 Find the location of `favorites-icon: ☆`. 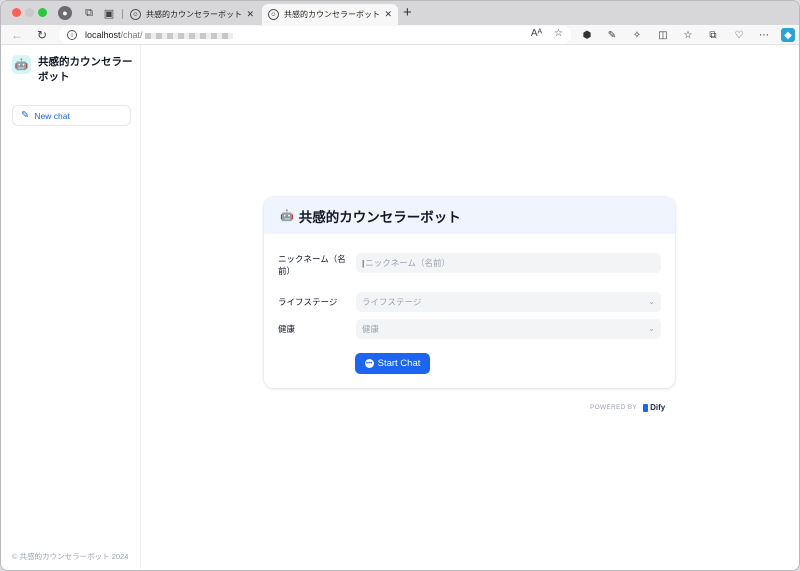

favorites-icon: ☆ is located at coordinates (688, 35).